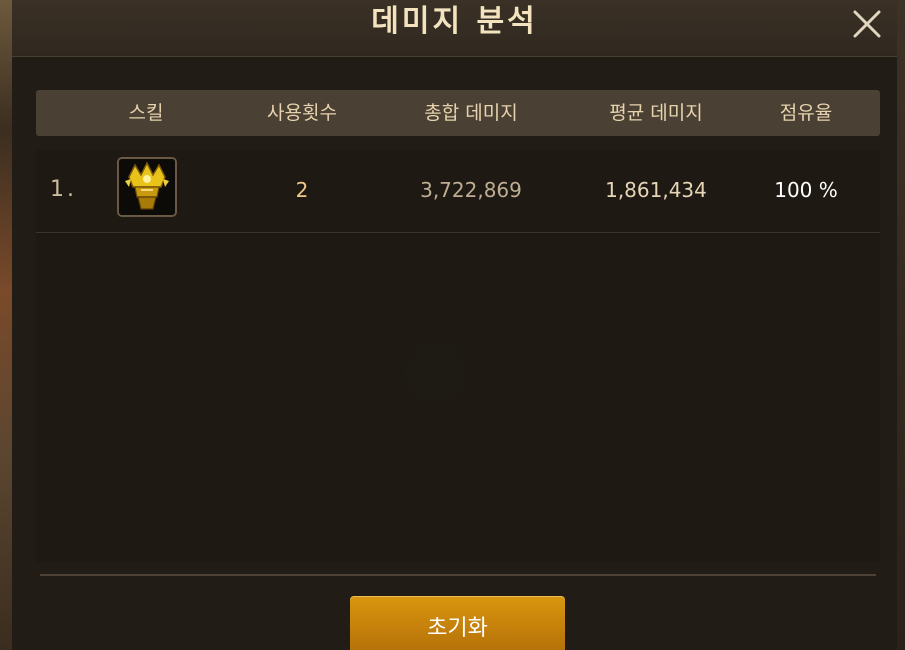 This screenshot has width=905, height=650. I want to click on table-header: 스킬 사용횟수 총합 데미지 평균 데미지 점유율, so click(458, 113).